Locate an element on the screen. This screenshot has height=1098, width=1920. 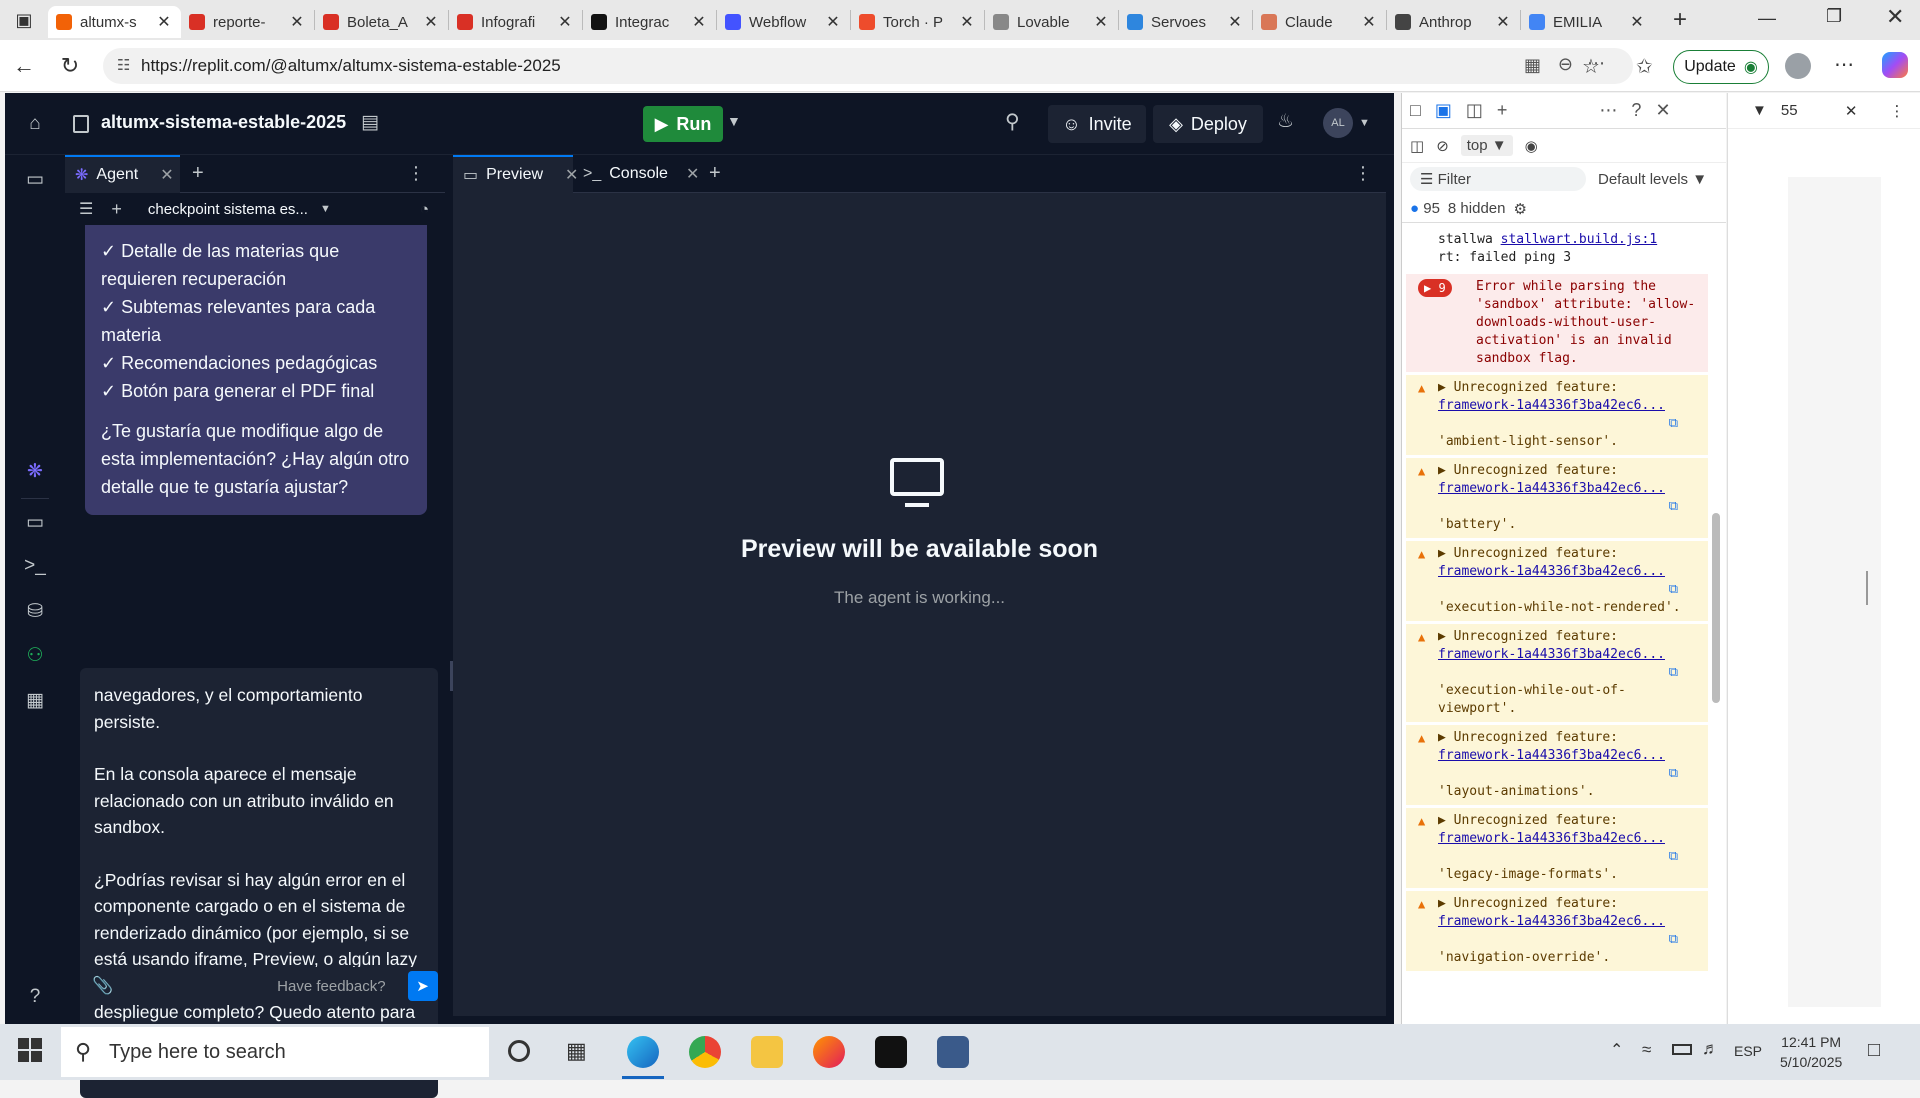
firefox-taskbar-icon is located at coordinates (829, 1052).